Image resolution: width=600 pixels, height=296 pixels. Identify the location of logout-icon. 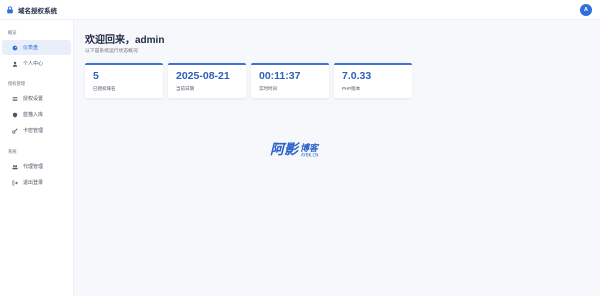
(14, 182).